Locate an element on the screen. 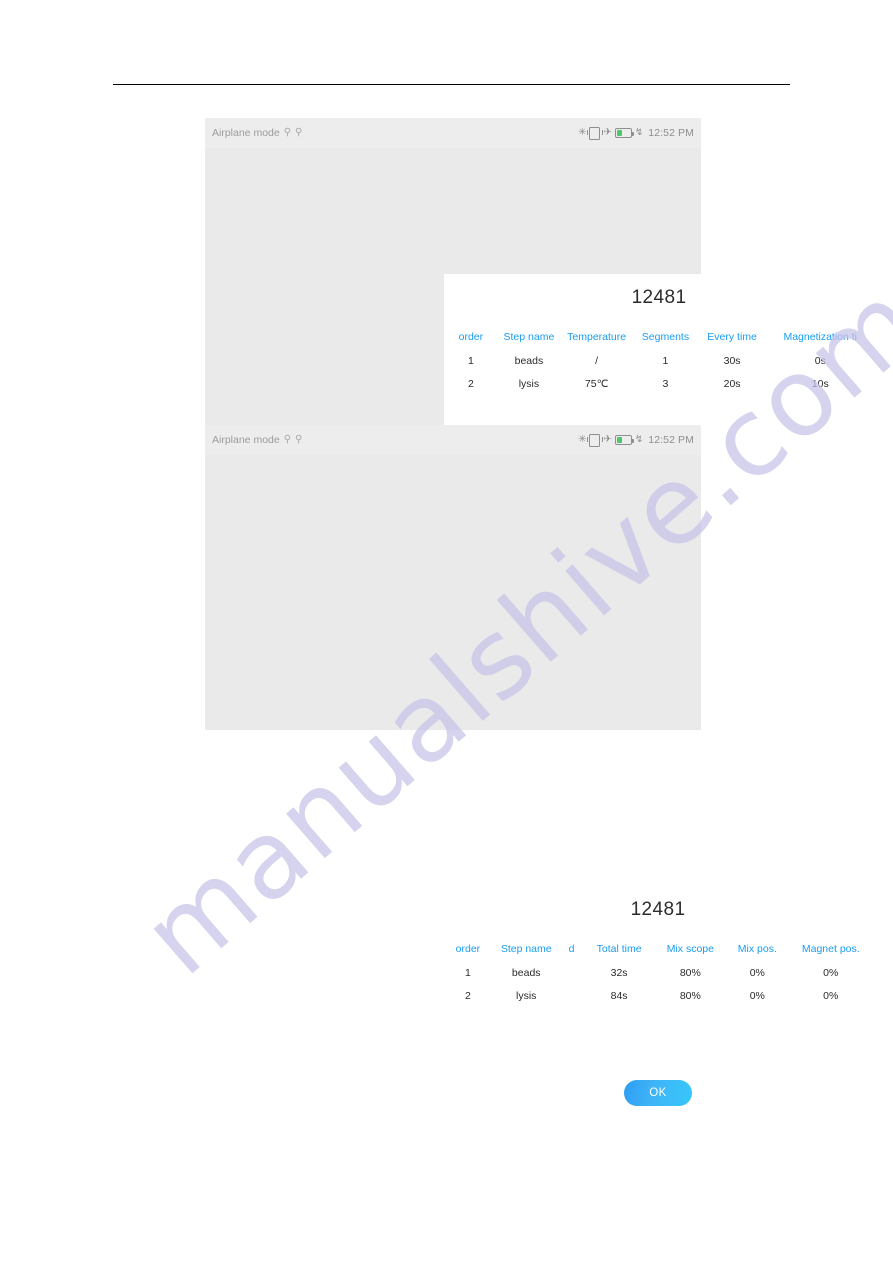  cell-magnetization-time: 0s is located at coordinates (820, 361).